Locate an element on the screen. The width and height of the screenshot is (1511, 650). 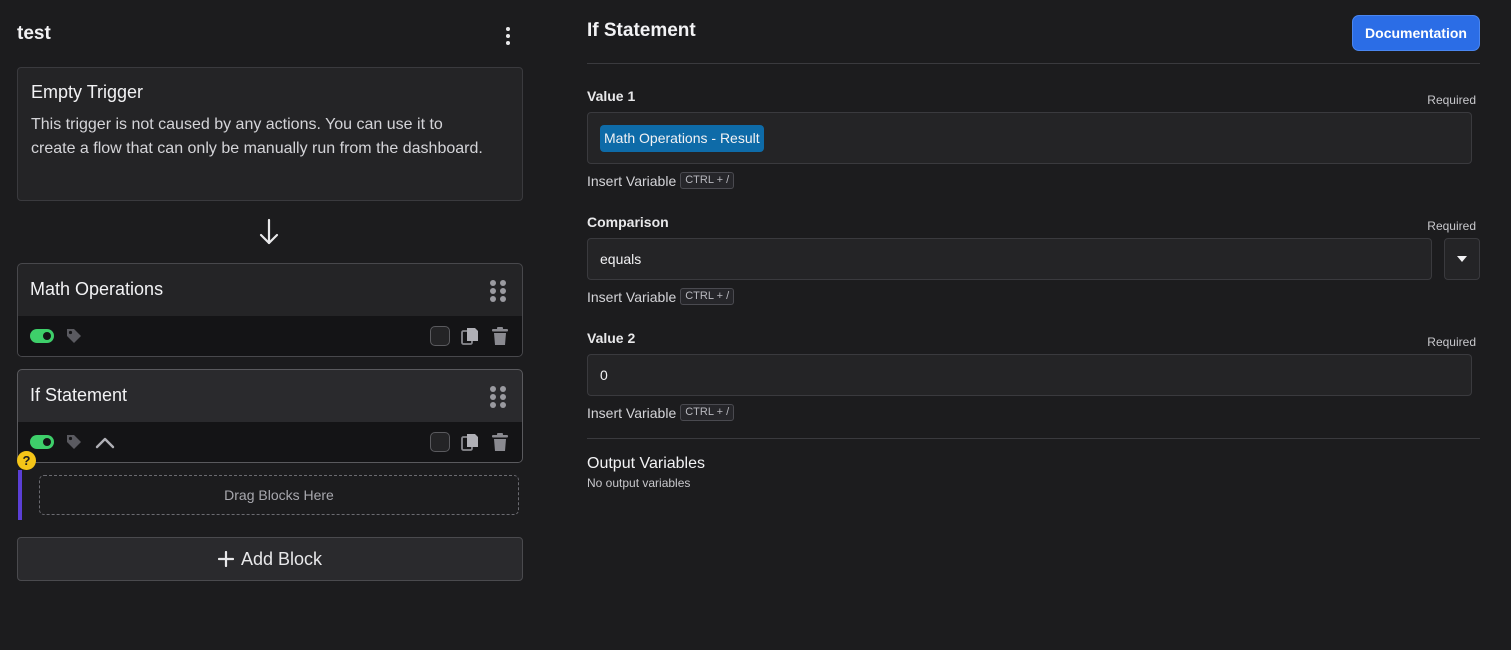
block-title: Math Operations is located at coordinates (97, 289).